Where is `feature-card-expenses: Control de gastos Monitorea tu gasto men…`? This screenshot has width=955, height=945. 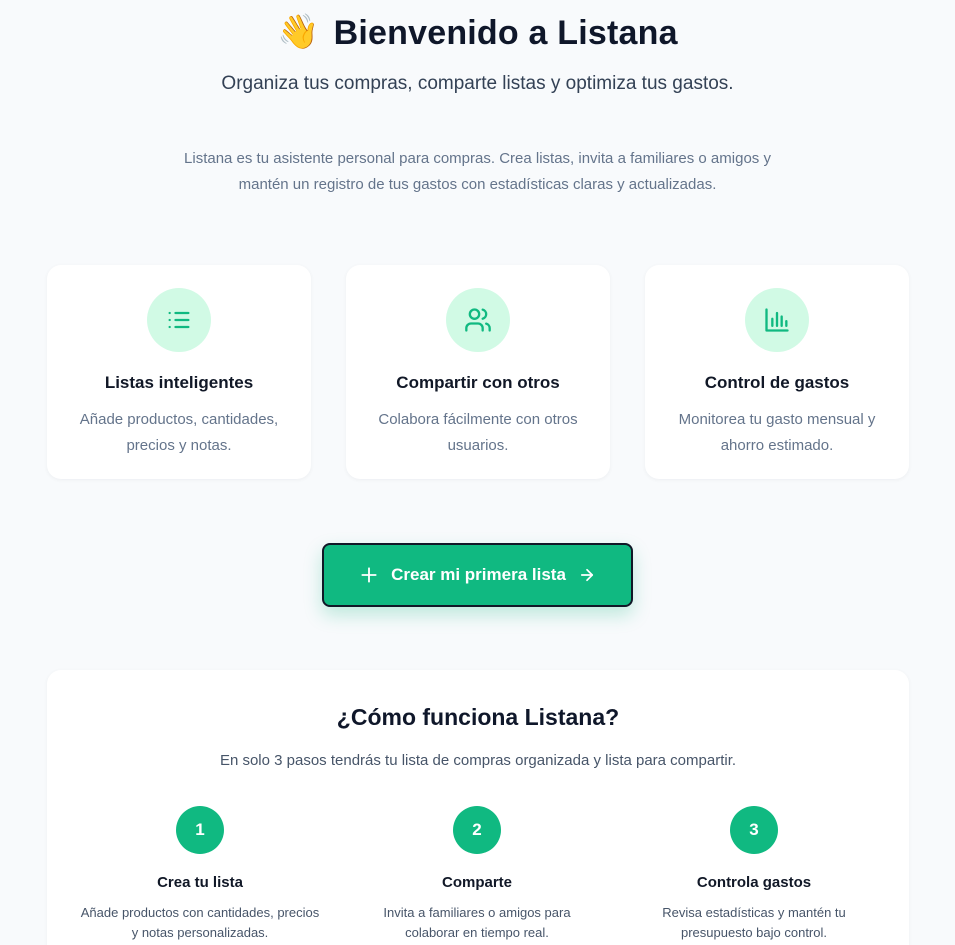 feature-card-expenses: Control de gastos Monitorea tu gasto men… is located at coordinates (777, 372).